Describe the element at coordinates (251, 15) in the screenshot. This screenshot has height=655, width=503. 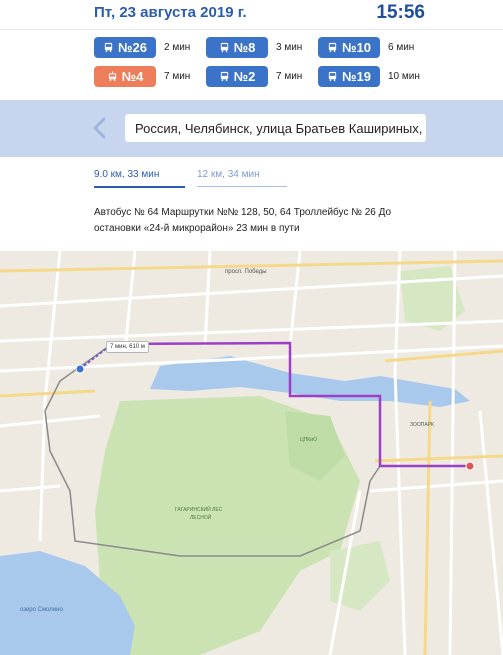
I see `header-bar: Пт, 23 августа 2019 г. 15:56` at that location.